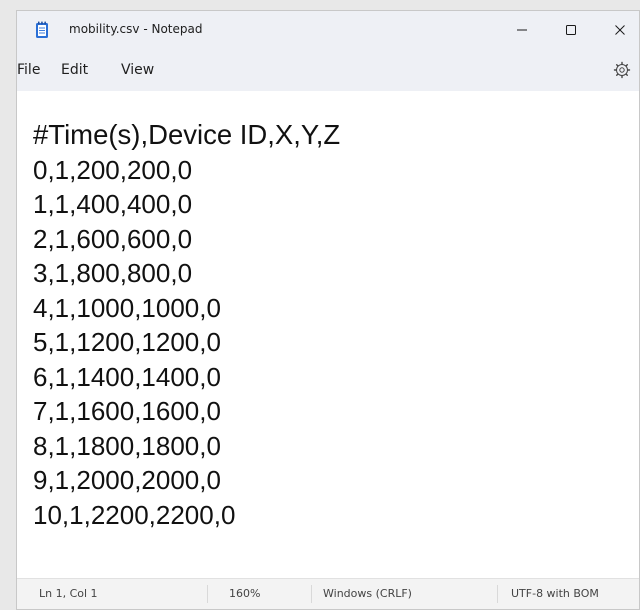 This screenshot has height=610, width=640. Describe the element at coordinates (136, 29) in the screenshot. I see `window-title: mobility.csv - Notepad` at that location.